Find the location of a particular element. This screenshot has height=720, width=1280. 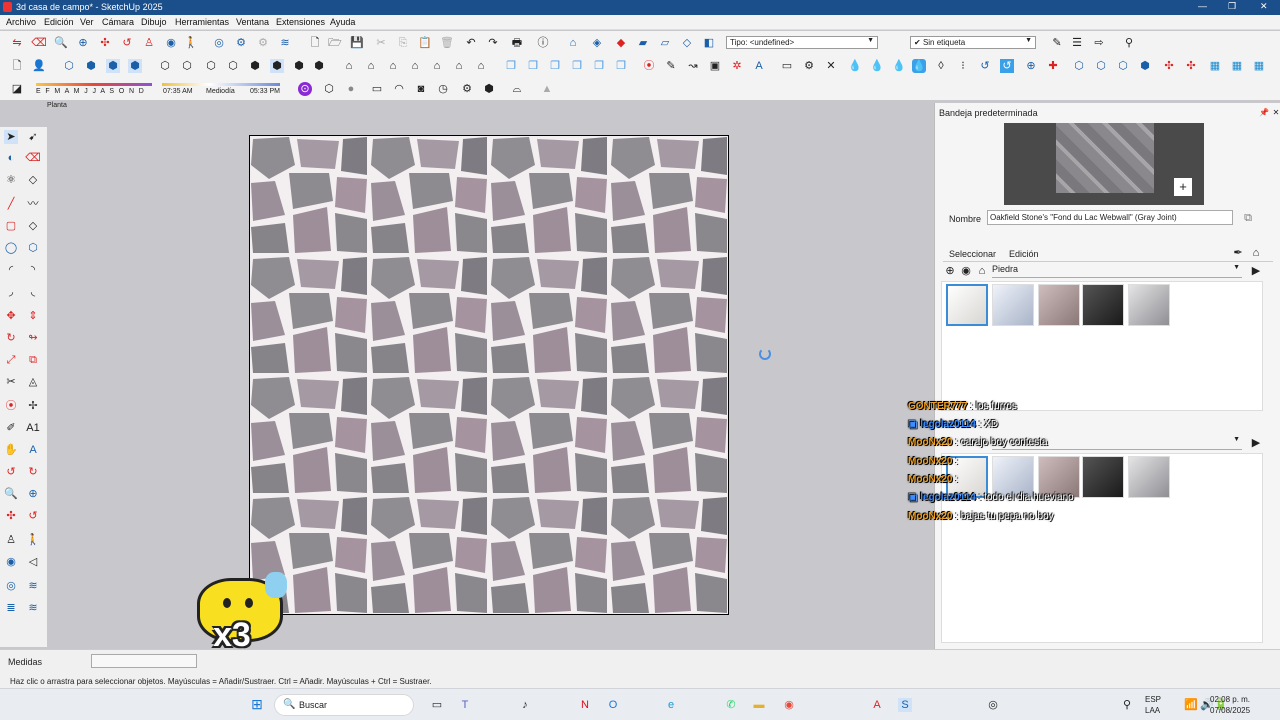

magnet-icon: ⁝ is located at coordinates (963, 66).